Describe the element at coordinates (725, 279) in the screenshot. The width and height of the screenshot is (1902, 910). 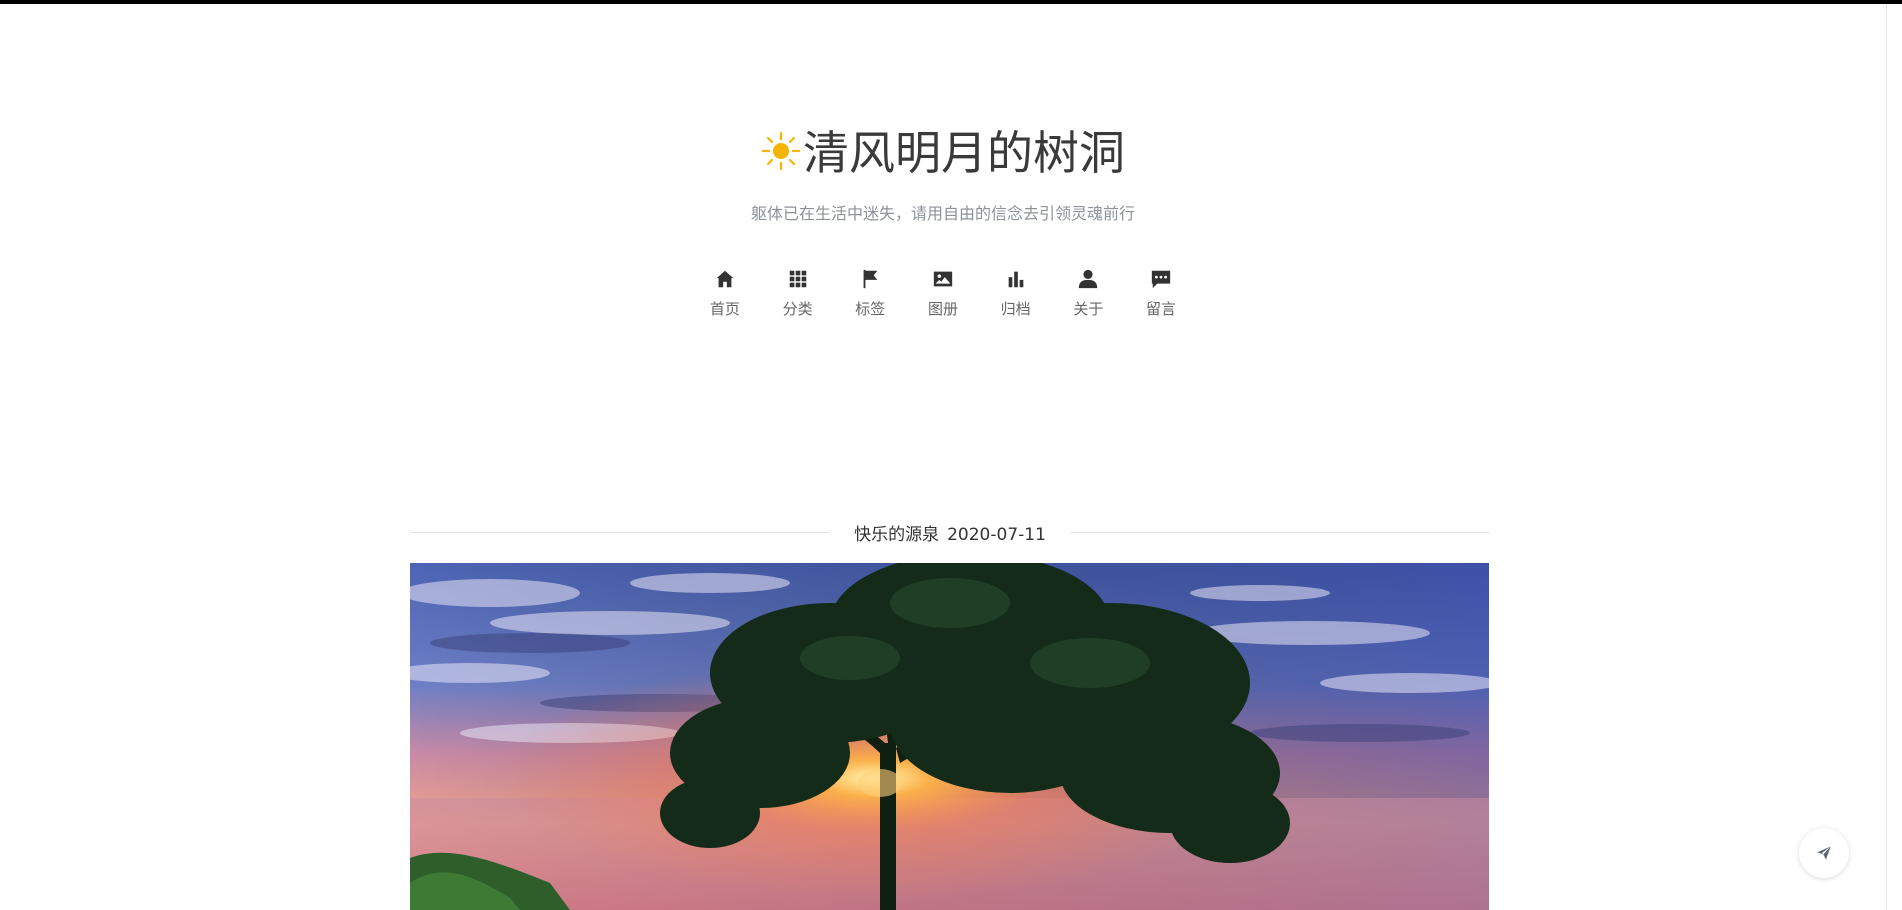
I see `home-icon` at that location.